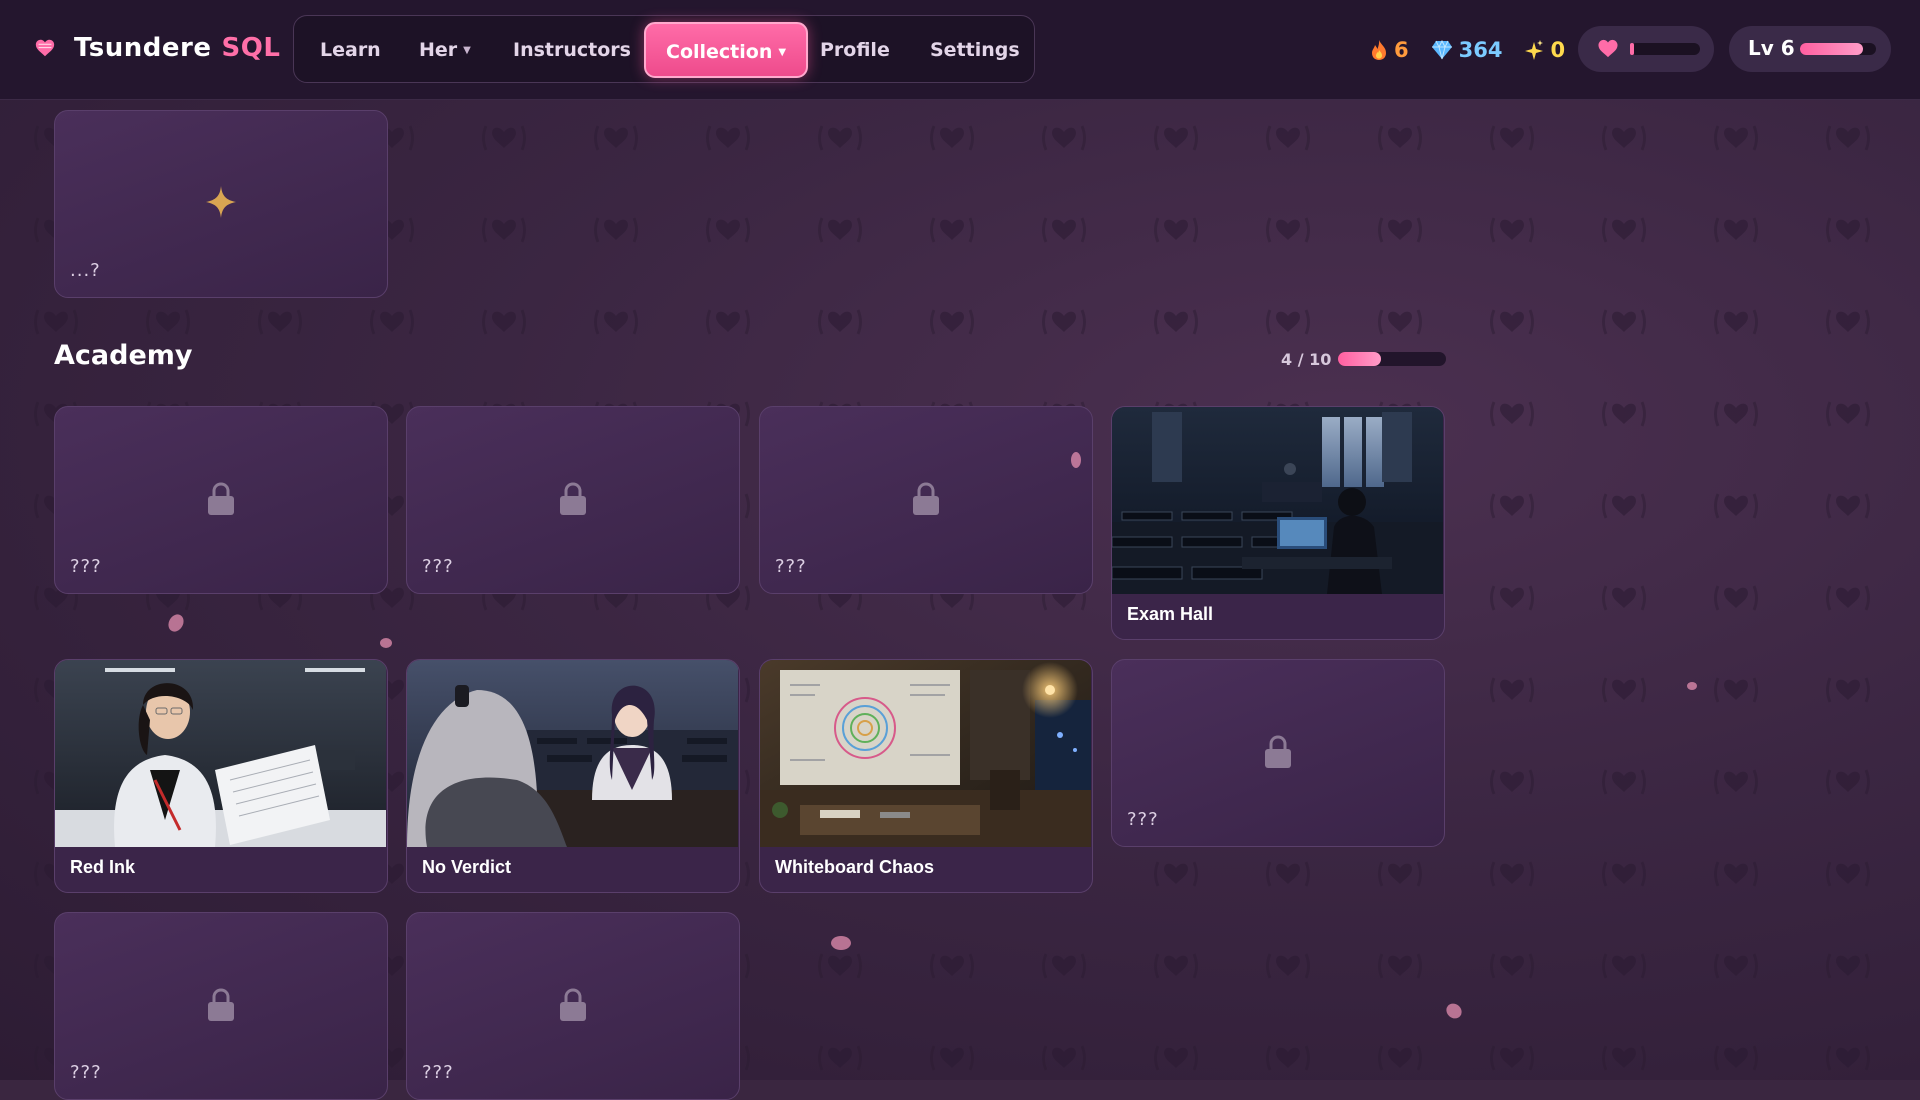 Image resolution: width=1920 pixels, height=1100 pixels. Describe the element at coordinates (1360, 359) in the screenshot. I see `section-progress-fill` at that location.